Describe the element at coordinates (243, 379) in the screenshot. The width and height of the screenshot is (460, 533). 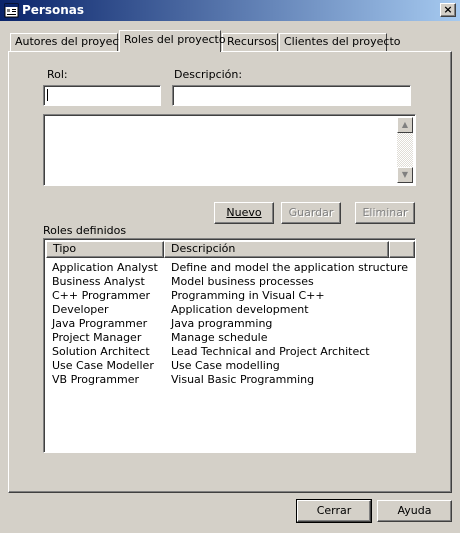
I see `cell-descripcion: Visual Basic Programming` at that location.